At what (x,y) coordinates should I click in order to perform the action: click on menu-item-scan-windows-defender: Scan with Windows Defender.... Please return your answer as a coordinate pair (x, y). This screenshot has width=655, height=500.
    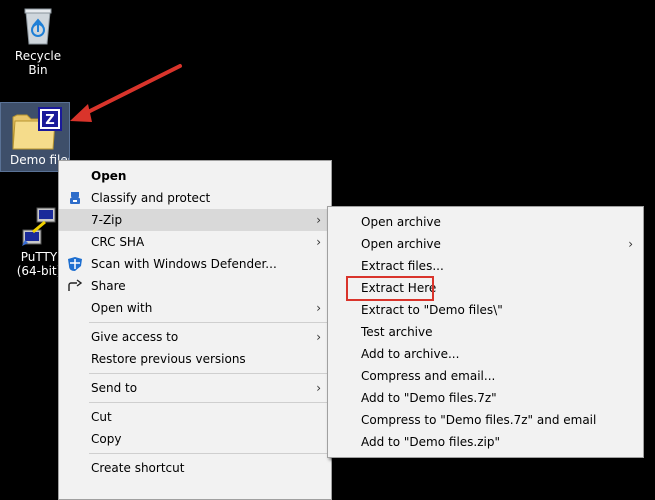
    Looking at the image, I should click on (195, 264).